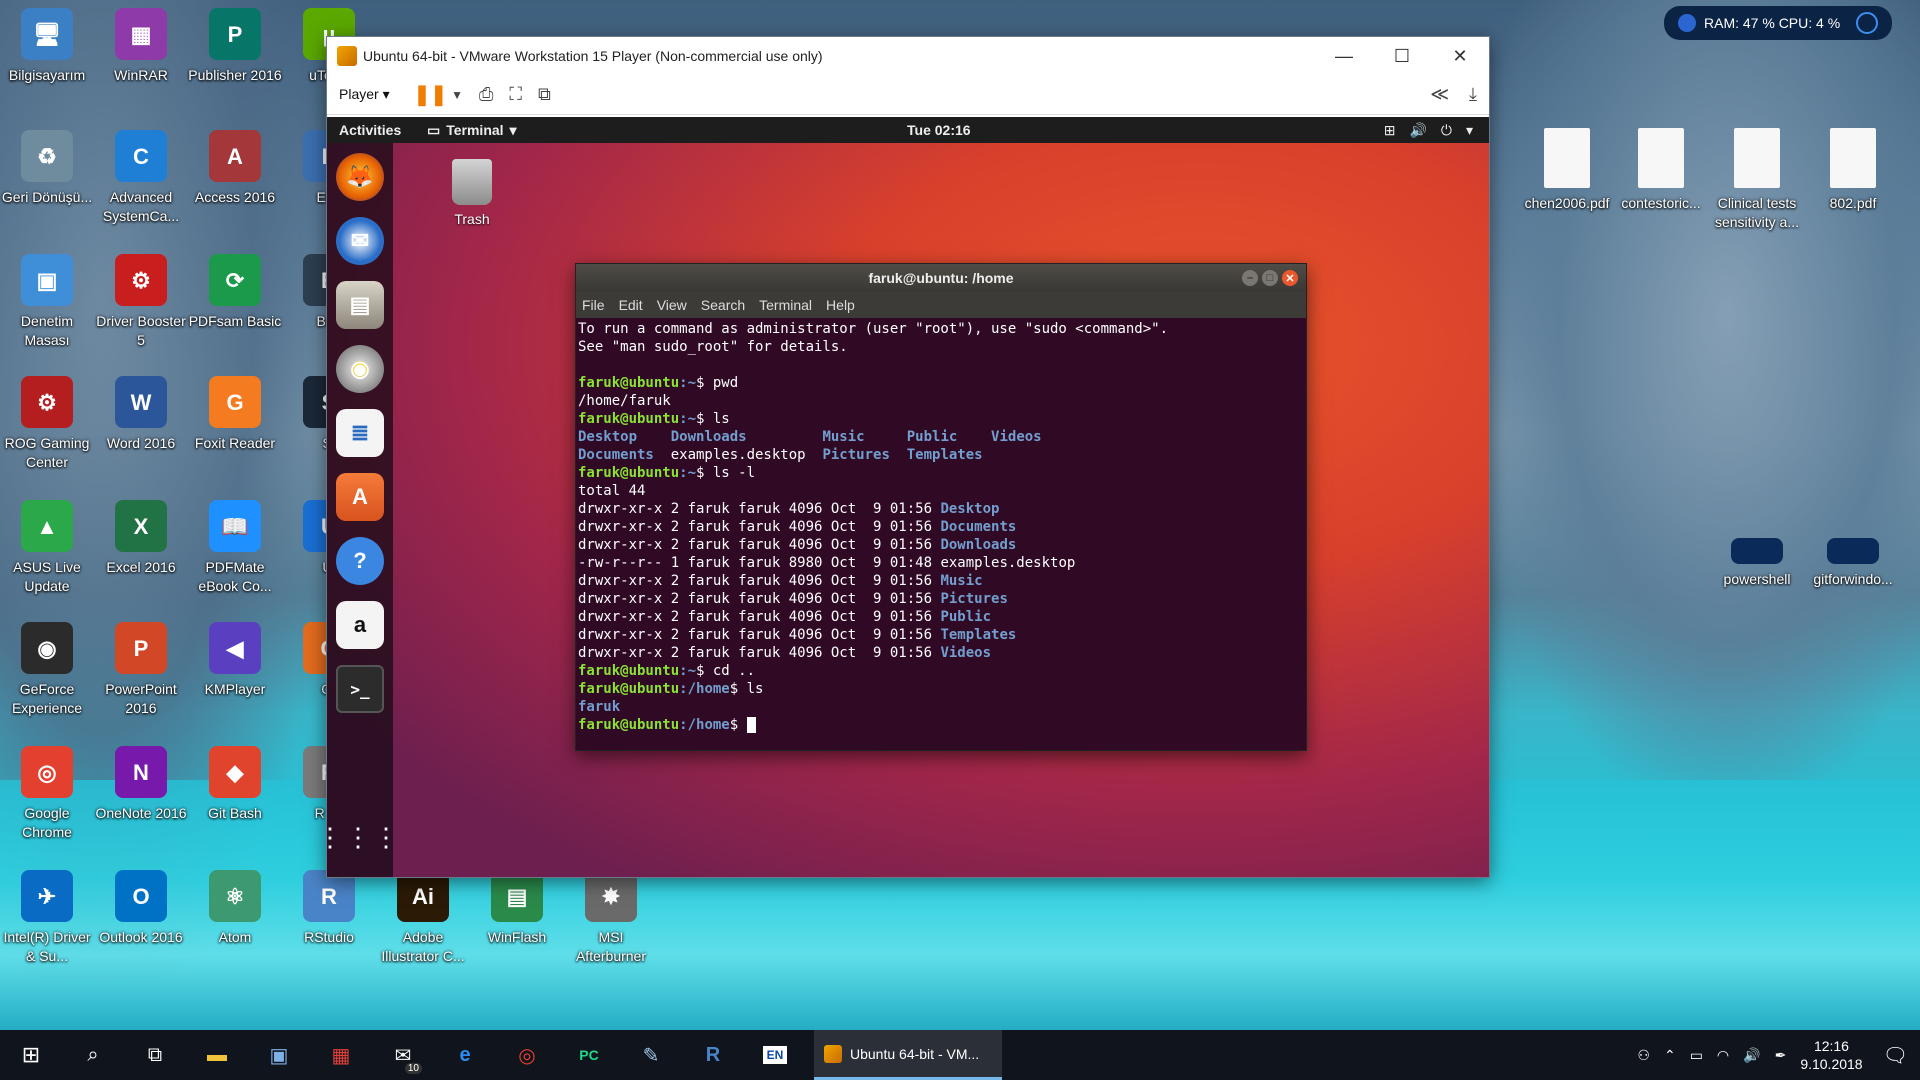 This screenshot has height=1080, width=1920. What do you see at coordinates (217, 1055) in the screenshot?
I see `file-explorer-icon: ▬` at bounding box center [217, 1055].